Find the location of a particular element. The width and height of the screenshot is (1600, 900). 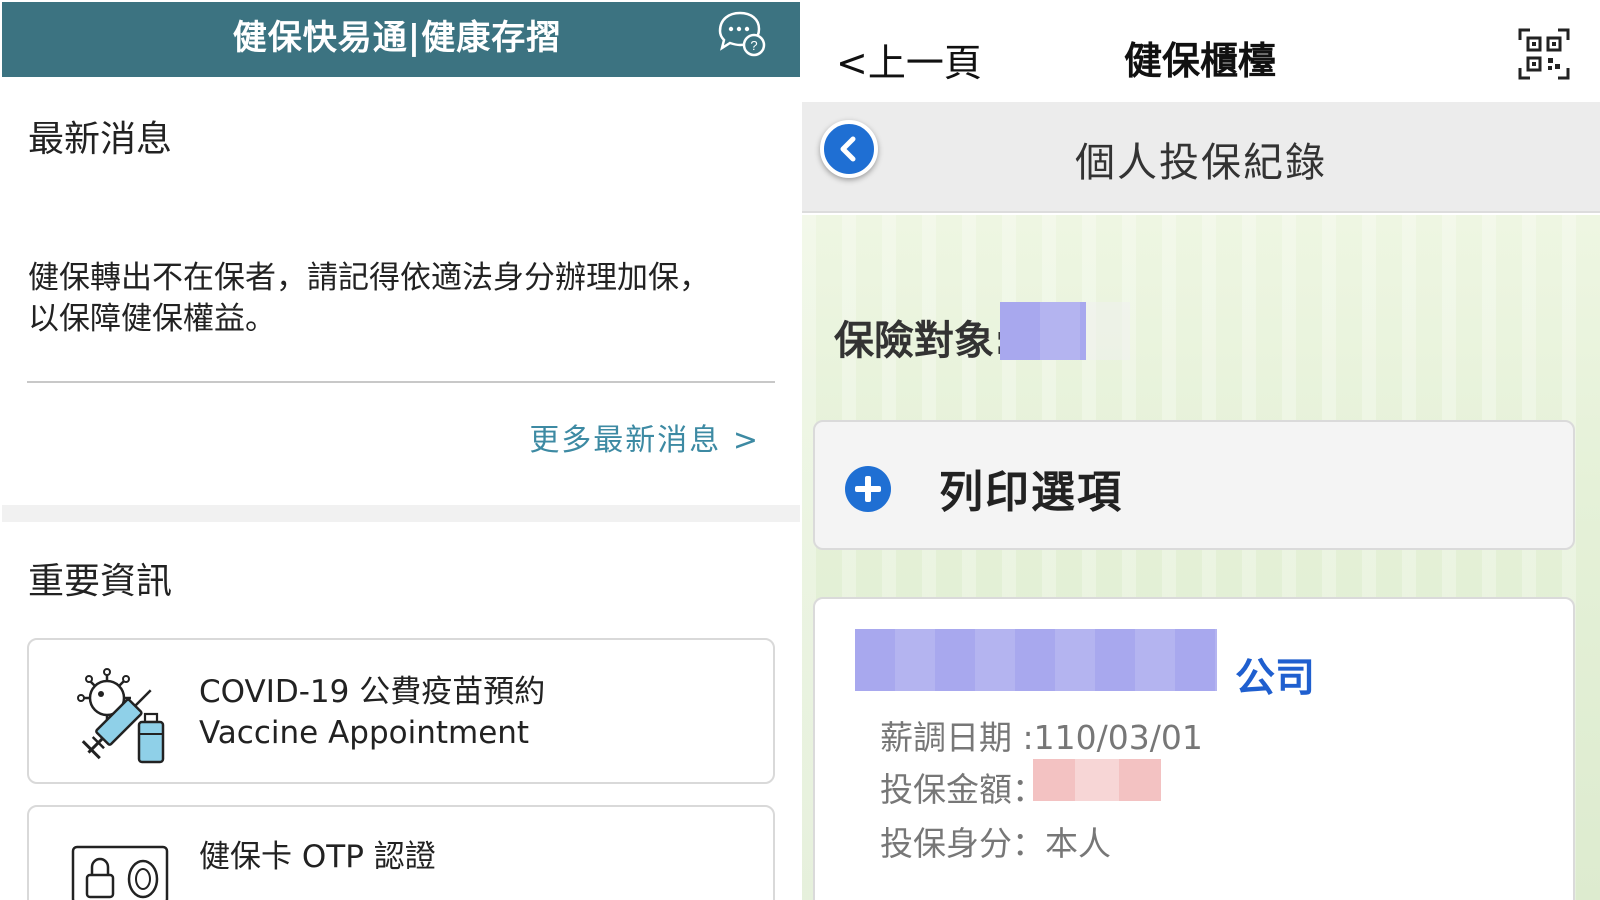

otp-card-icon is located at coordinates (120, 872).